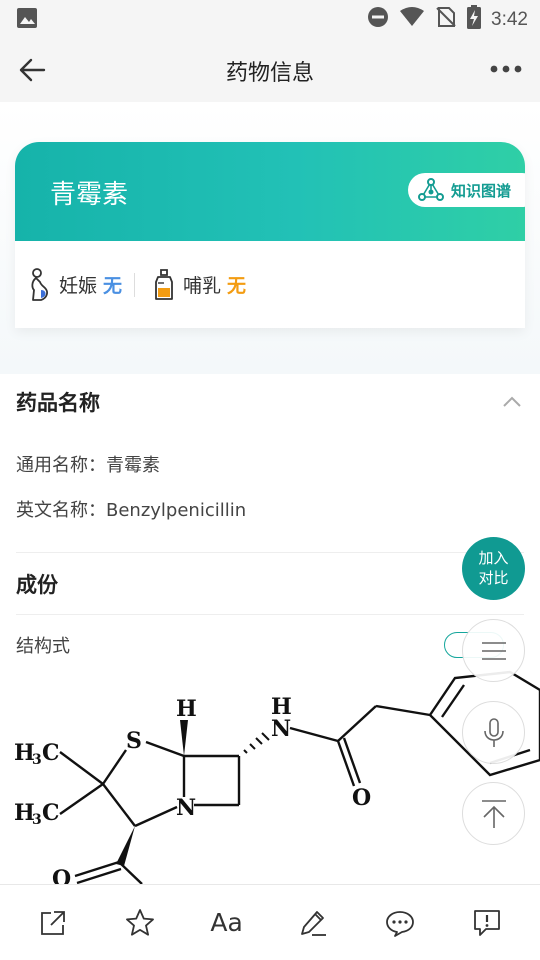 The width and height of the screenshot is (540, 960). I want to click on status-bar: 3:42, so click(270, 18).